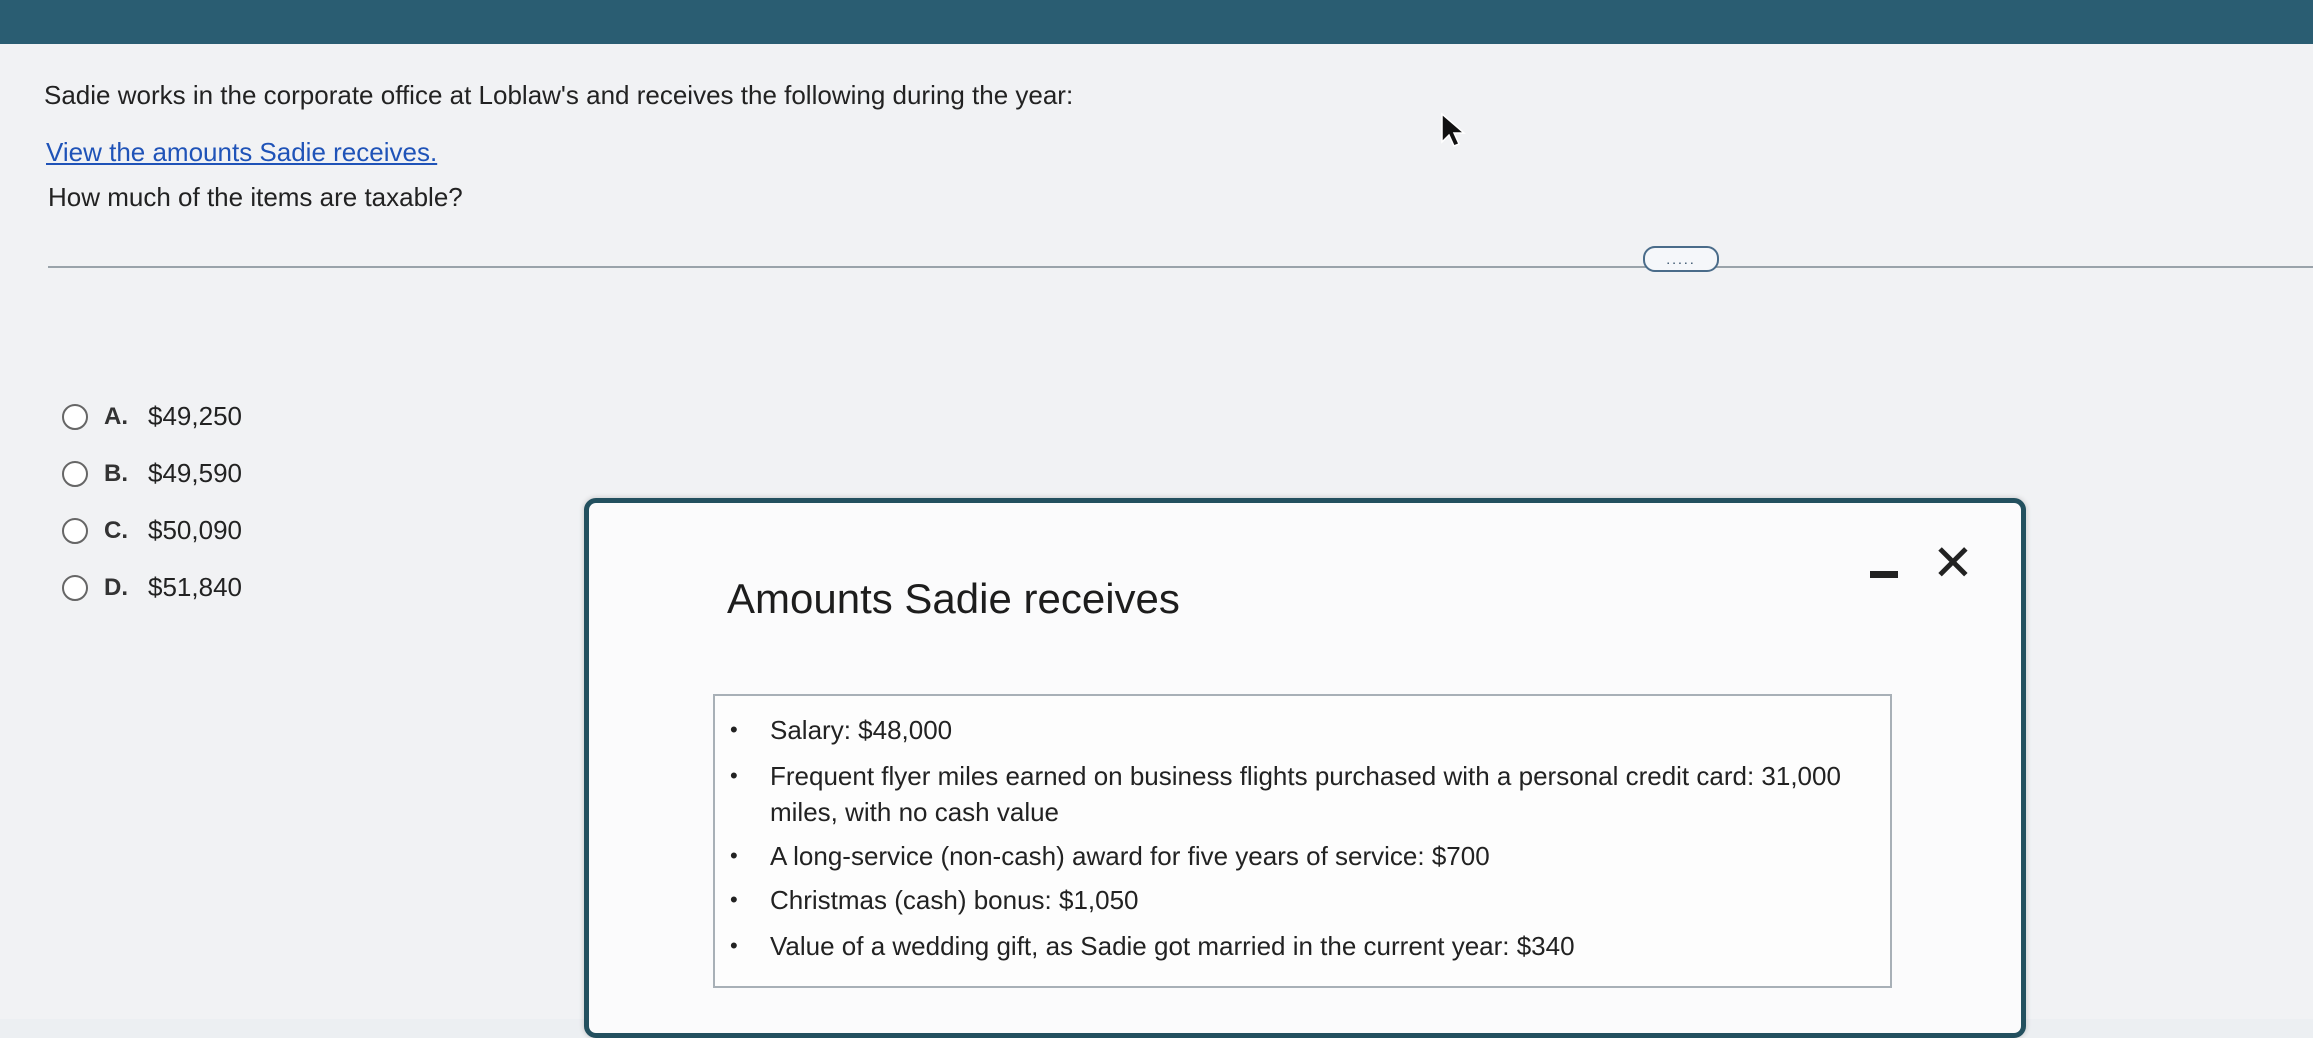 Image resolution: width=2313 pixels, height=1038 pixels. Describe the element at coordinates (255, 197) in the screenshot. I see `question-prompt: How much of the items are taxable?` at that location.